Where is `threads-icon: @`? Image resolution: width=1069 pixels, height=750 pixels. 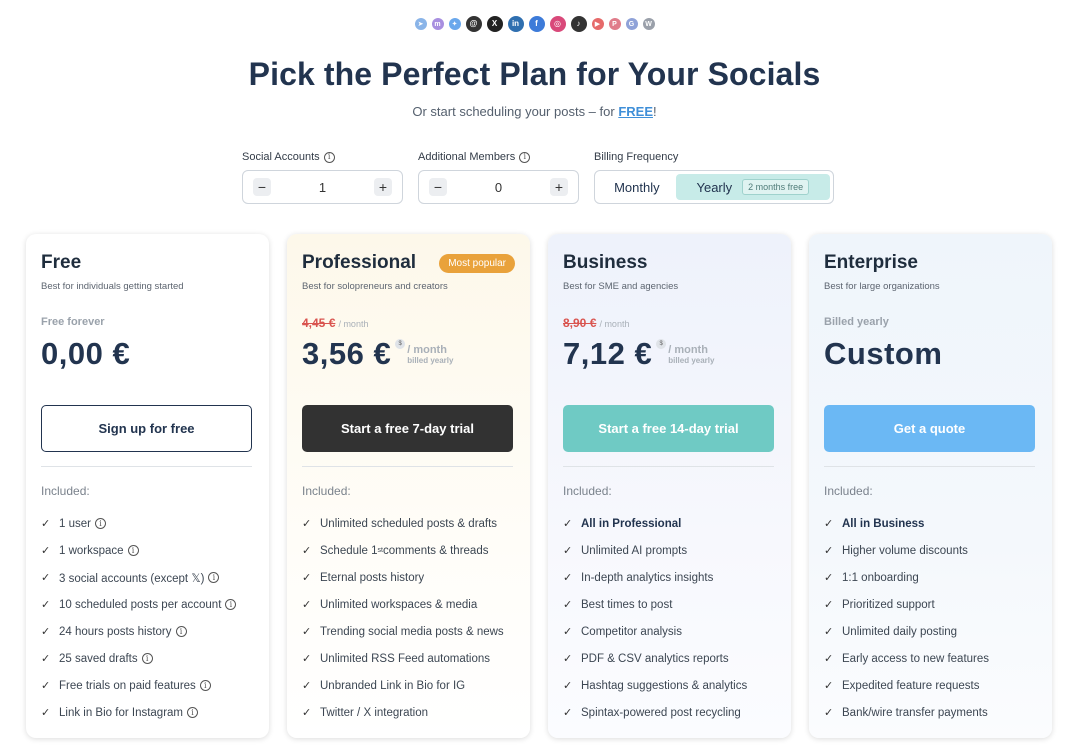
threads-icon: @ is located at coordinates (473, 24).